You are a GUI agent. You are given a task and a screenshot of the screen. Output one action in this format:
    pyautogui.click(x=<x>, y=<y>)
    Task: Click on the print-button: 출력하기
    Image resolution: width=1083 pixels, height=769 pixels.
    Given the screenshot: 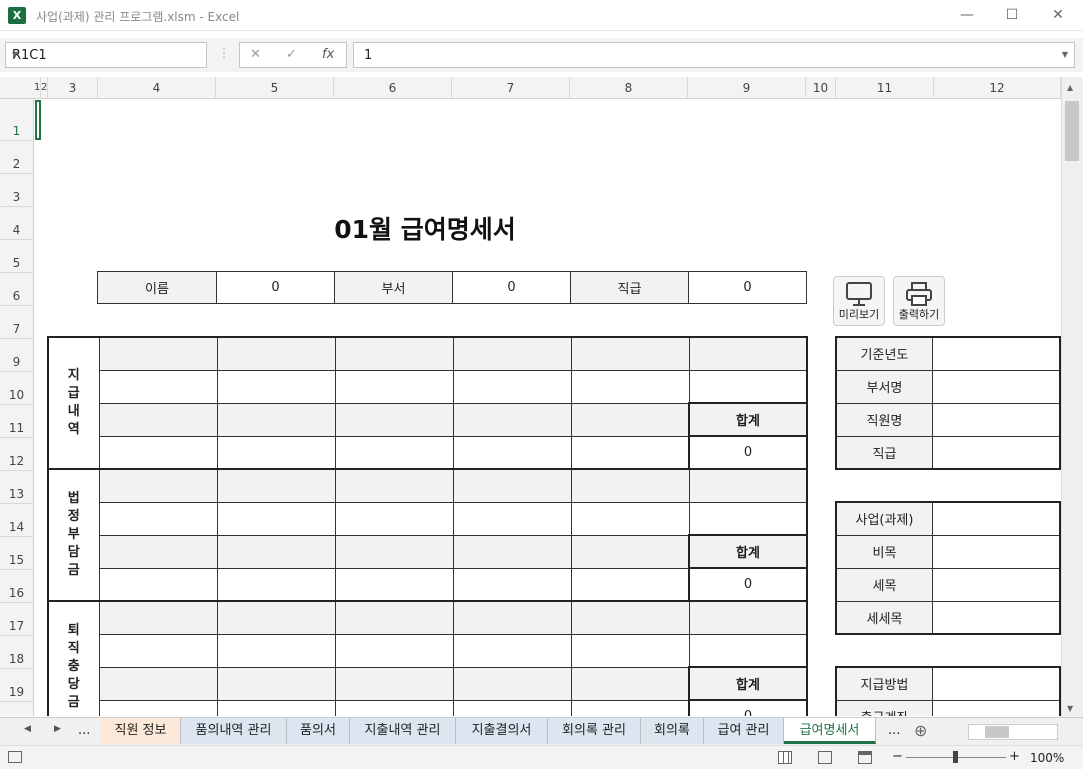 What is the action you would take?
    pyautogui.click(x=919, y=301)
    